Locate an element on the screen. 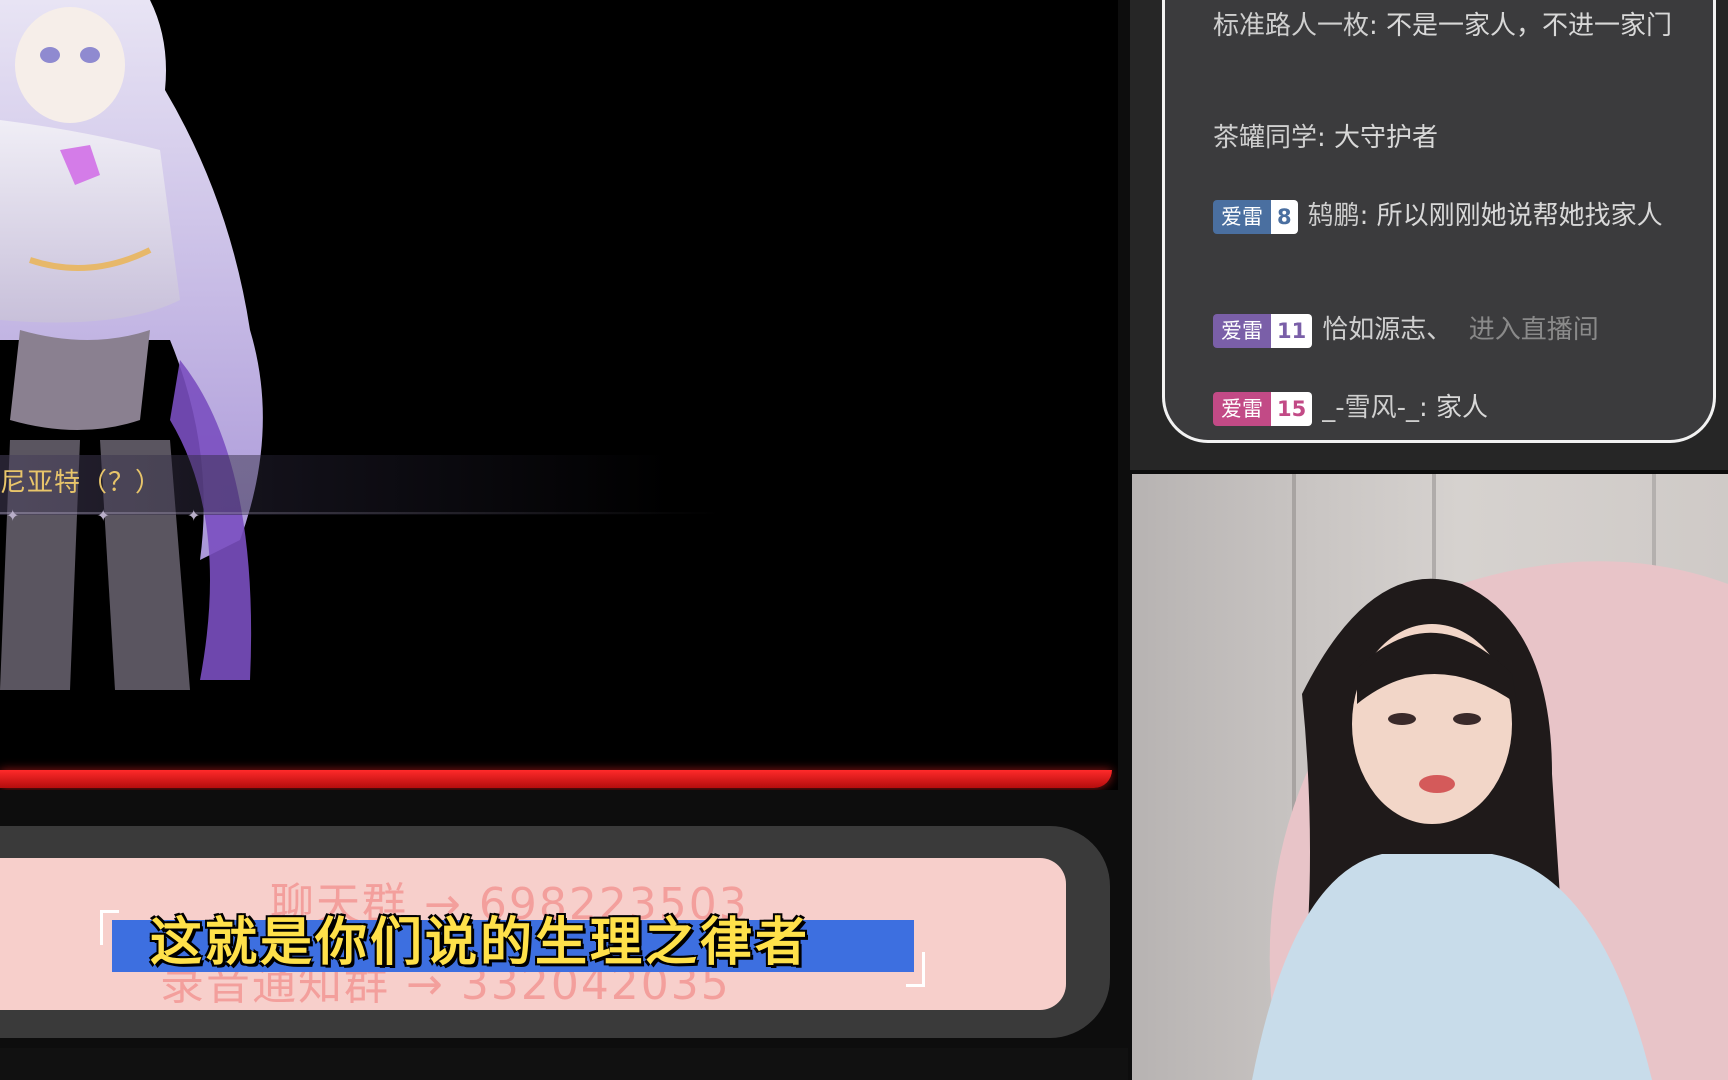  fan-badge: 爱雷 15 is located at coordinates (1263, 408).